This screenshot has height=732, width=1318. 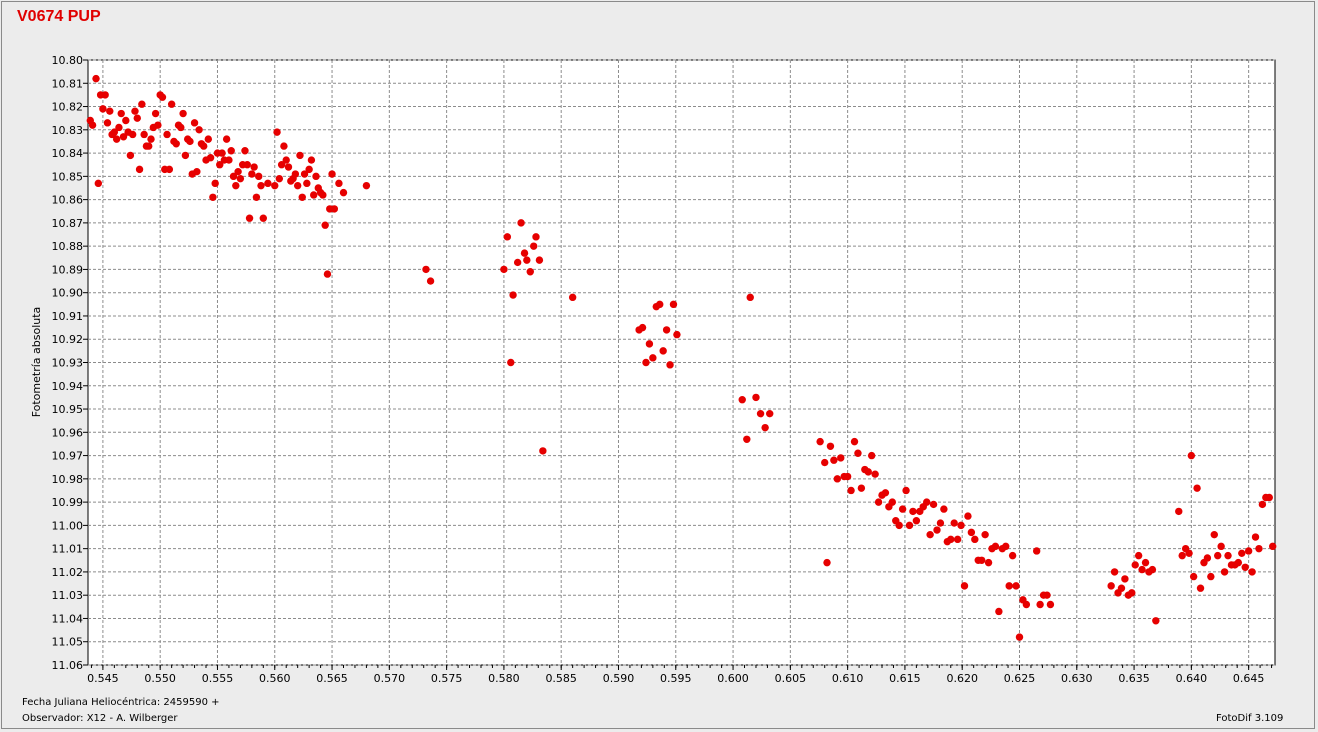 I want to click on x-tick-label: 0.645, so click(x=1249, y=678).